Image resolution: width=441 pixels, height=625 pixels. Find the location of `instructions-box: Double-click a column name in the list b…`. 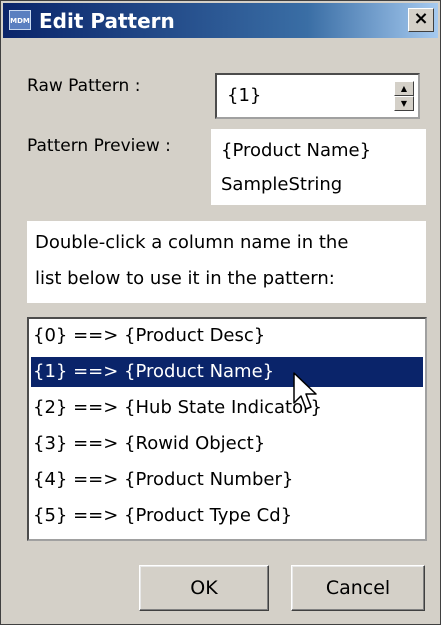

instructions-box: Double-click a column name in the list b… is located at coordinates (226, 262).